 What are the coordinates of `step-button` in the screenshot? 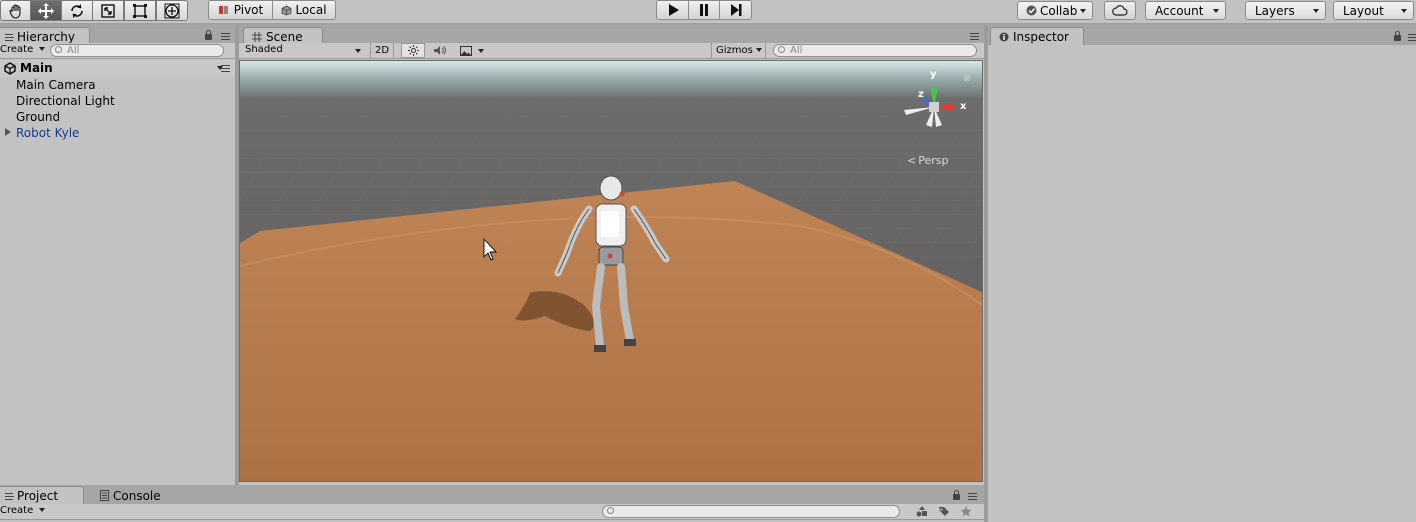 It's located at (735, 10).